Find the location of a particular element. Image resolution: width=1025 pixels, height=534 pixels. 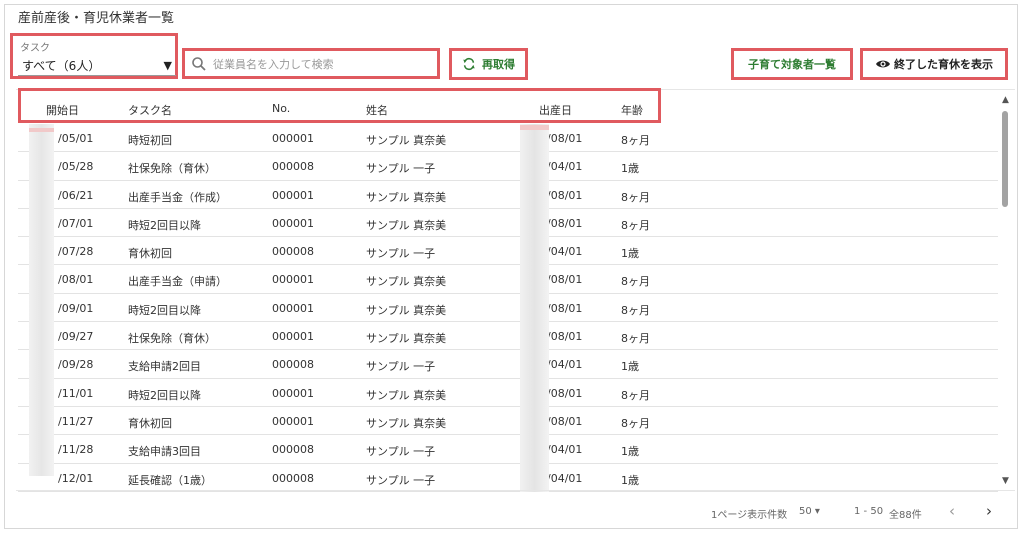

table-row: /09/28 支給申請2回目 000008 サンプル 一子/04/01 1歳 is located at coordinates (508, 364).